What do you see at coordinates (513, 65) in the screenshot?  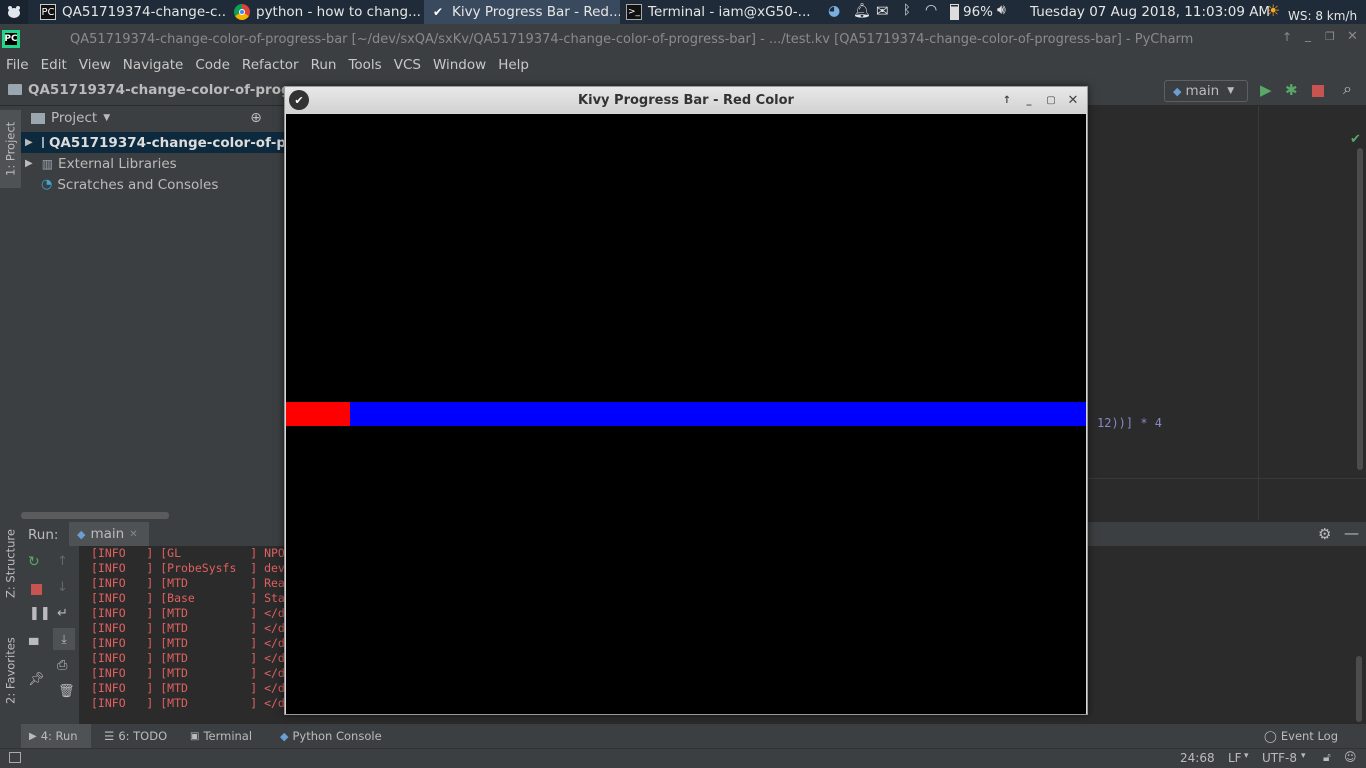 I see `menu-help: Help` at bounding box center [513, 65].